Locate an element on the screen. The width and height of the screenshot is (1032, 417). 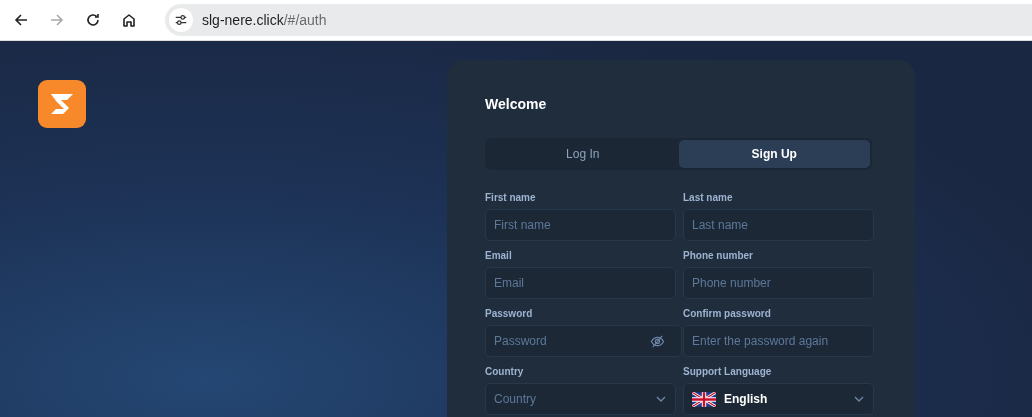
back-icon is located at coordinates (21, 20).